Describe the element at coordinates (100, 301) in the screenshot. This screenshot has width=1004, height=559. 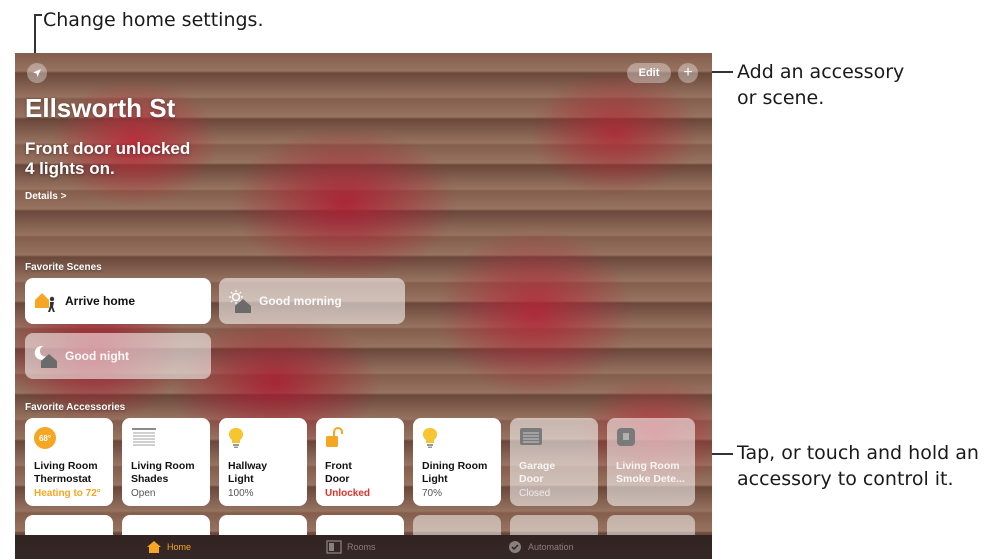
I see `scene-label: Arrive home` at that location.